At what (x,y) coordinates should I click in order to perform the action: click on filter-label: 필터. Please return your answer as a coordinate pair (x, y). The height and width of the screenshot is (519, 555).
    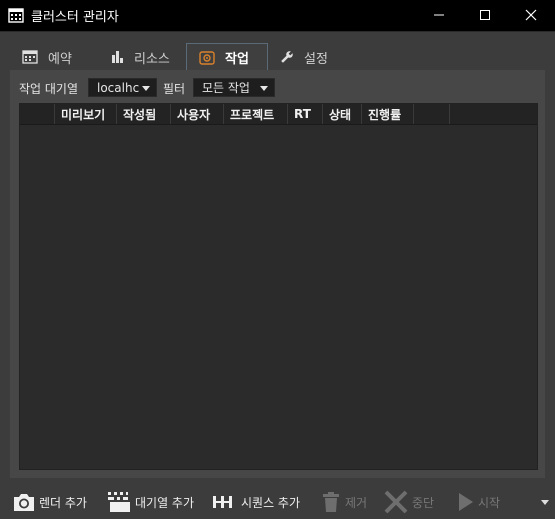
    Looking at the image, I should click on (174, 89).